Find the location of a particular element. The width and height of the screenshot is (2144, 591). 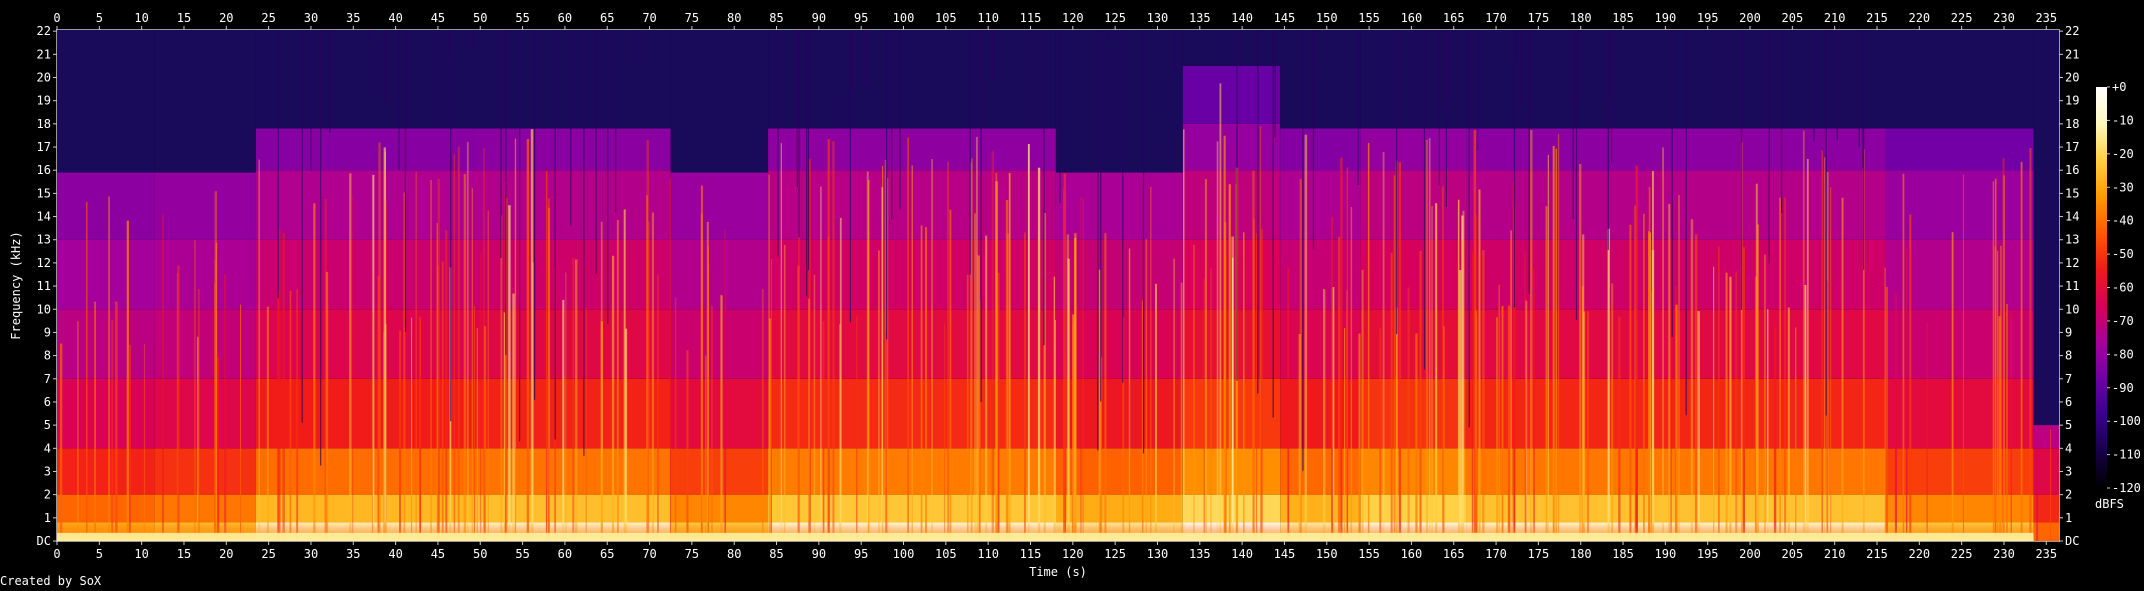

x-tick-label-bottom: 0 is located at coordinates (56, 554).